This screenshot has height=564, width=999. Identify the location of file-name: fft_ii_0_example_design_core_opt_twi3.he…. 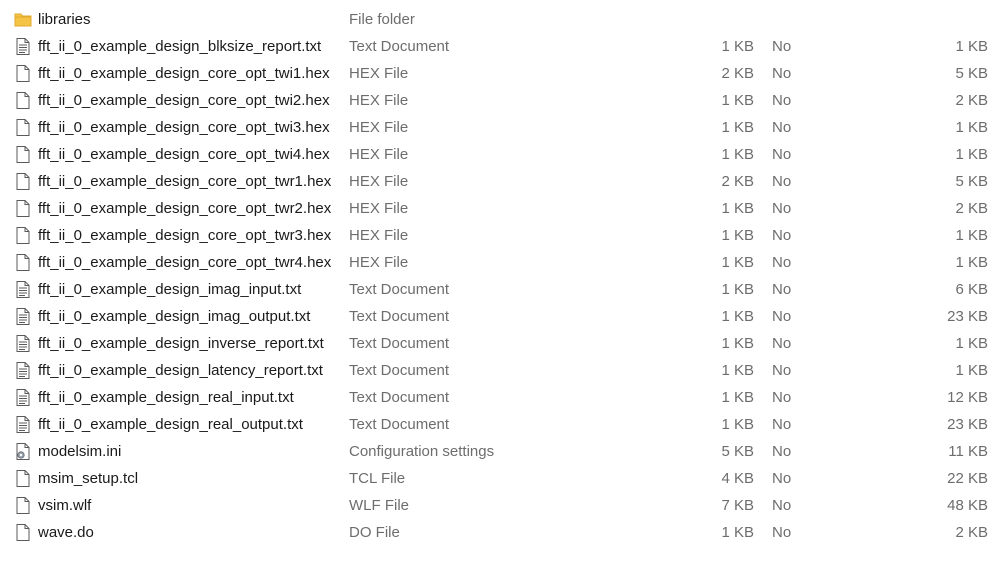
(184, 127).